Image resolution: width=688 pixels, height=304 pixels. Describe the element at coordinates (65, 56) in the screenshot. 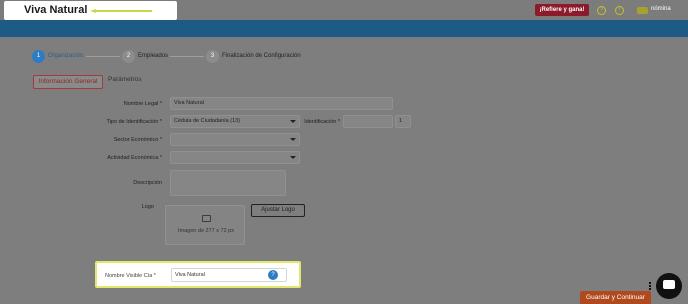

I see `step-1-label: Organización` at that location.